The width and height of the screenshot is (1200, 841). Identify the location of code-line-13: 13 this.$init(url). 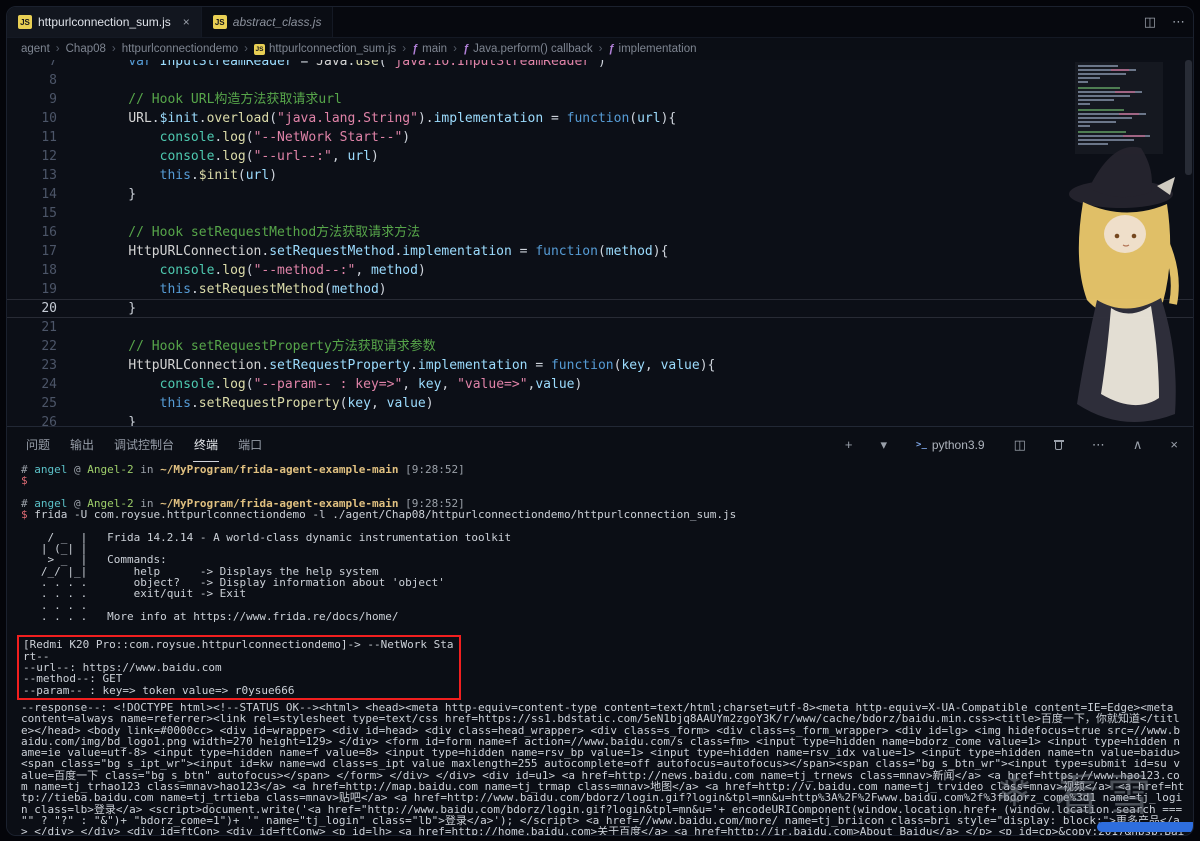
(600, 175).